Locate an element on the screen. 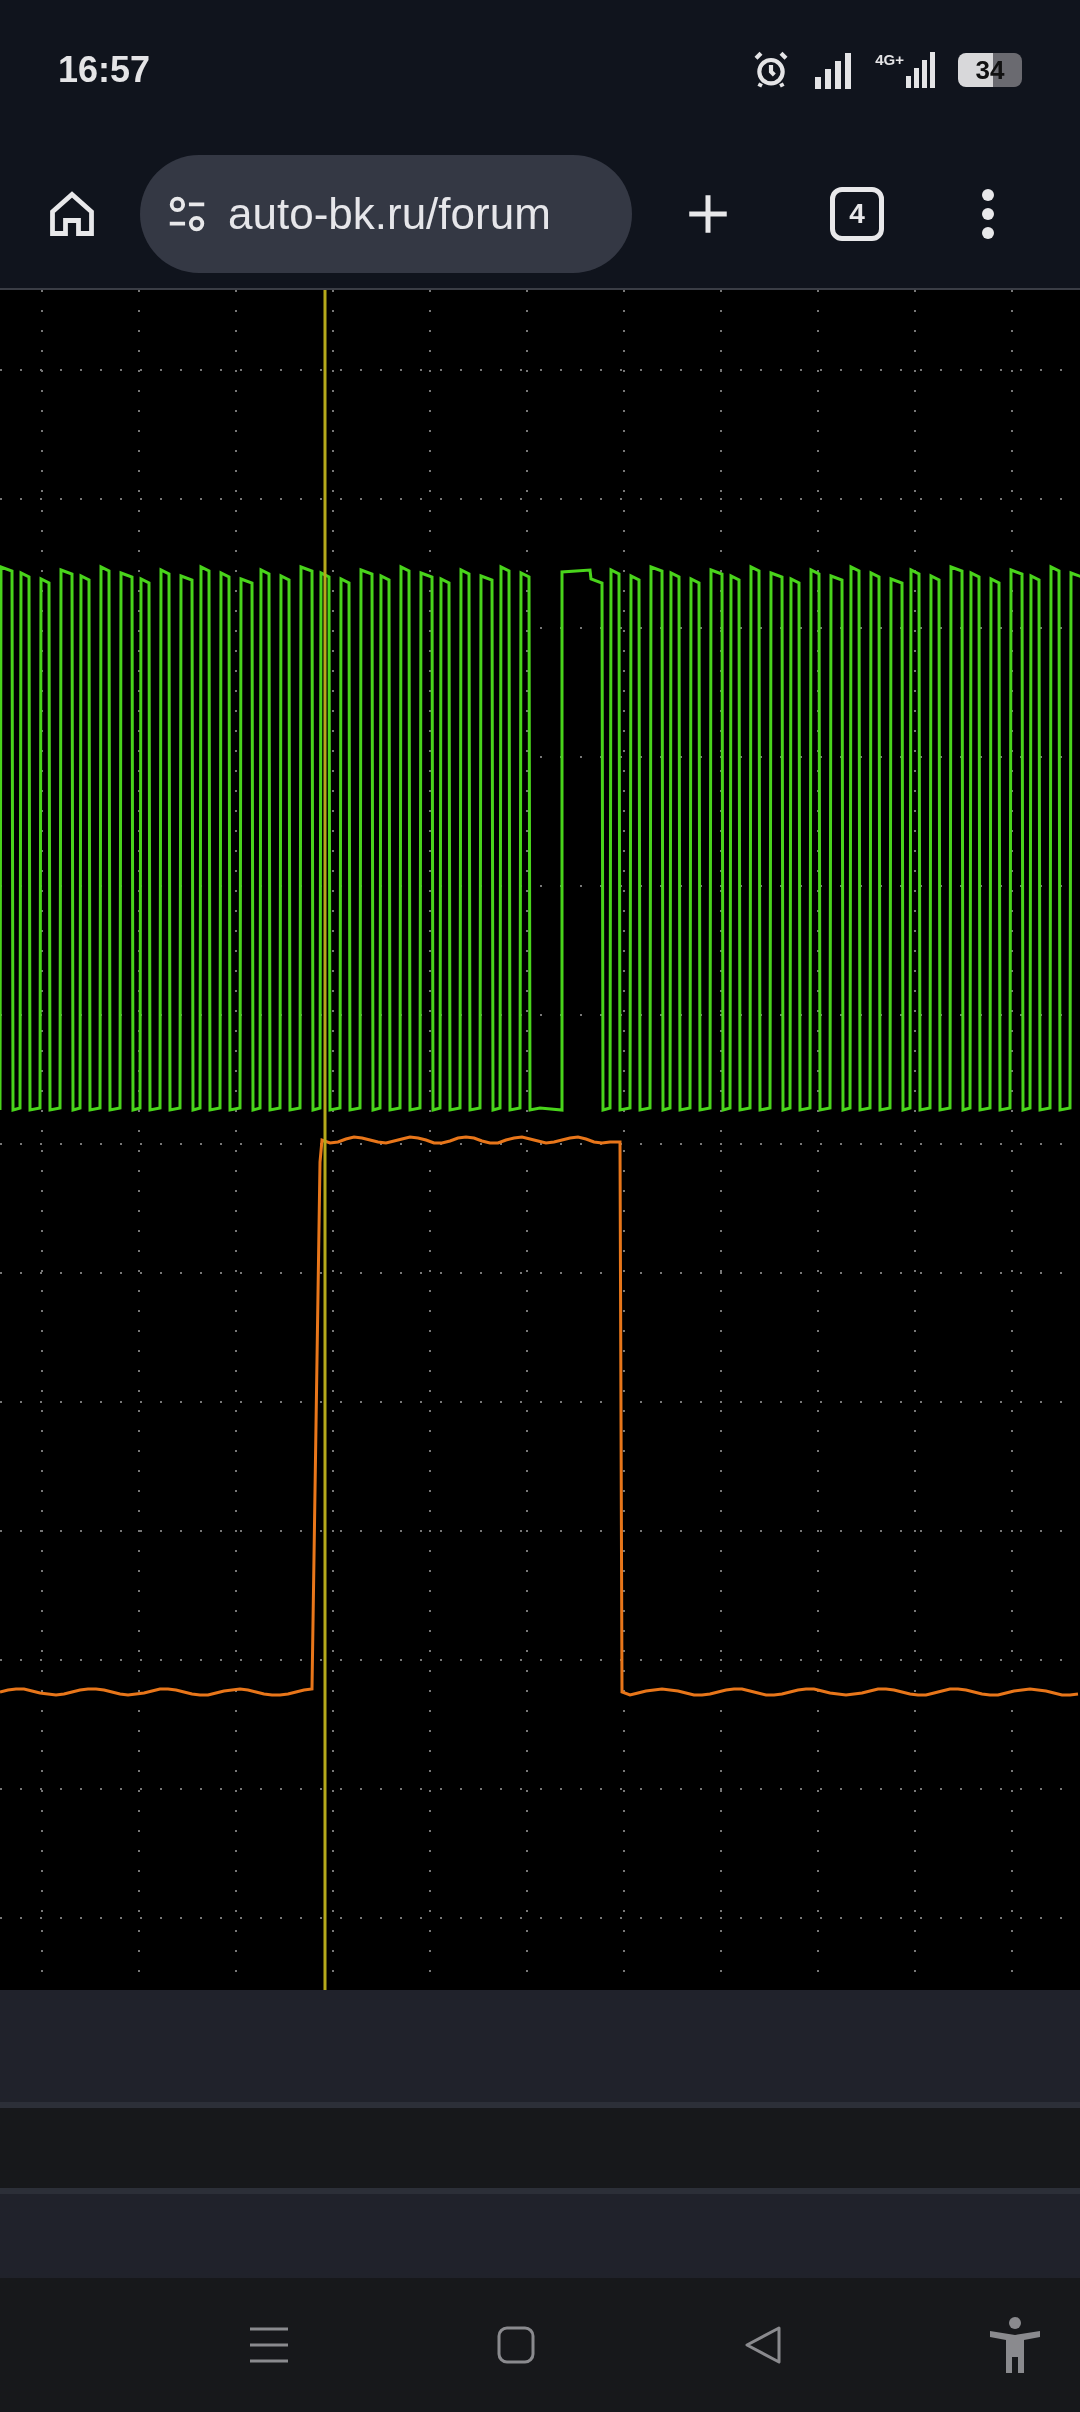 The height and width of the screenshot is (2412, 1080). tab-switcher-button: 4 is located at coordinates (857, 214).